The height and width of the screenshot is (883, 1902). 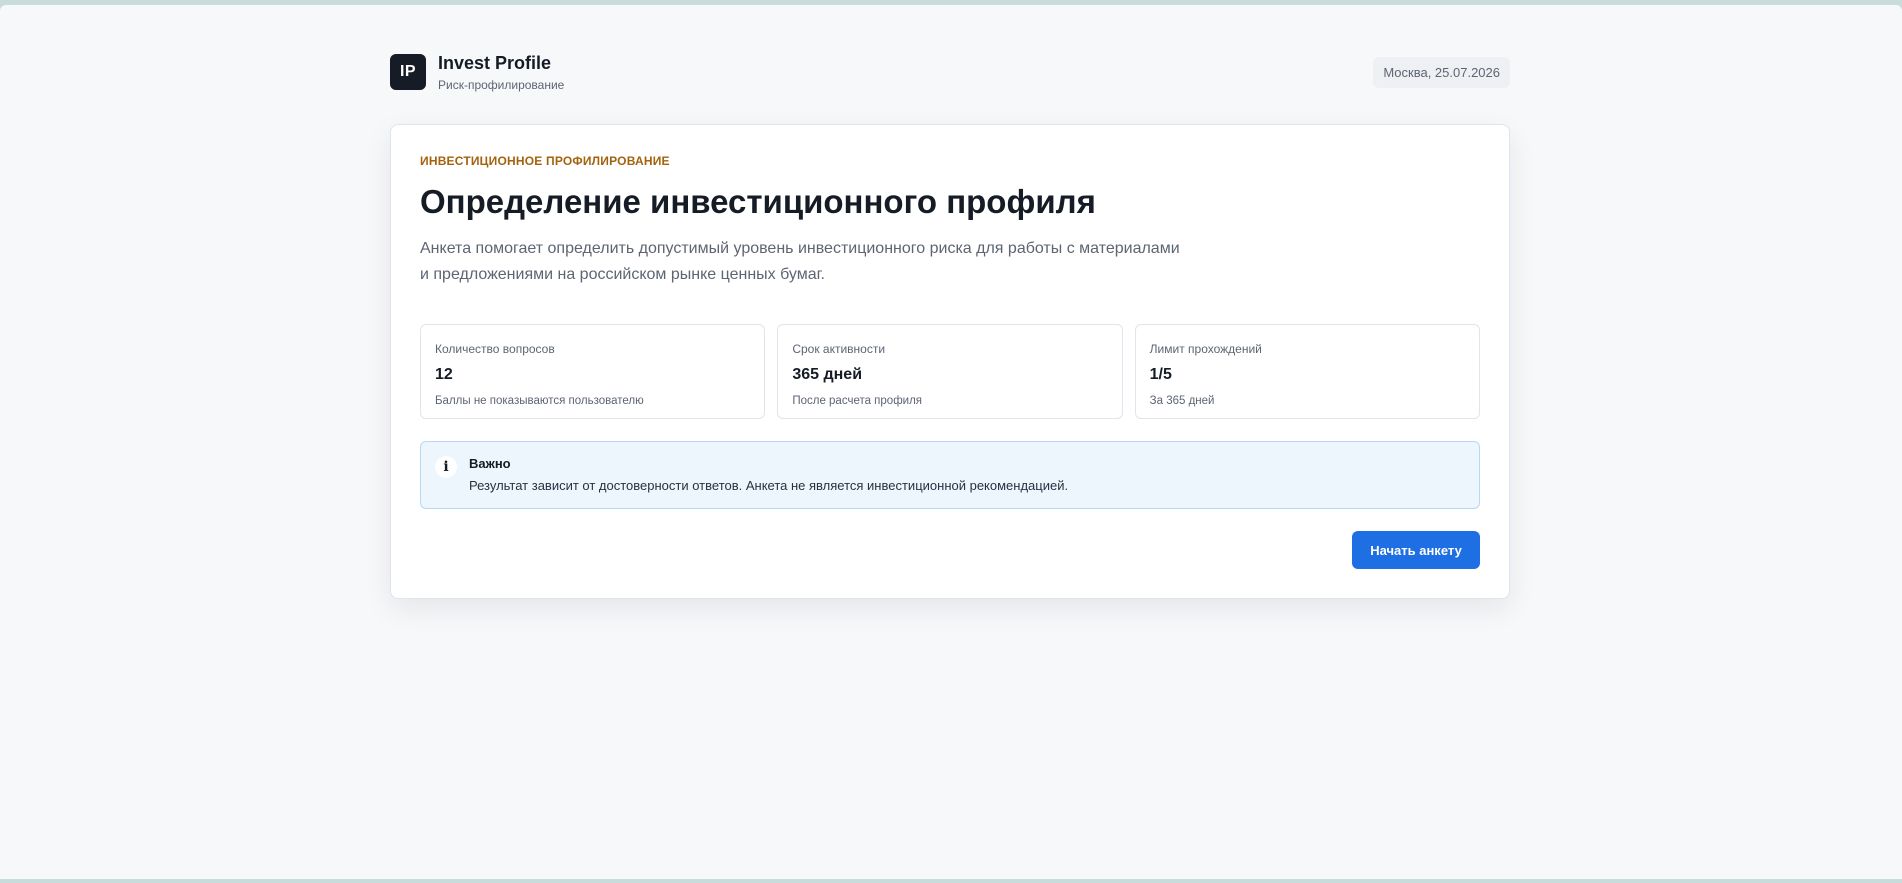 What do you see at coordinates (490, 463) in the screenshot?
I see `notice-title: Важно` at bounding box center [490, 463].